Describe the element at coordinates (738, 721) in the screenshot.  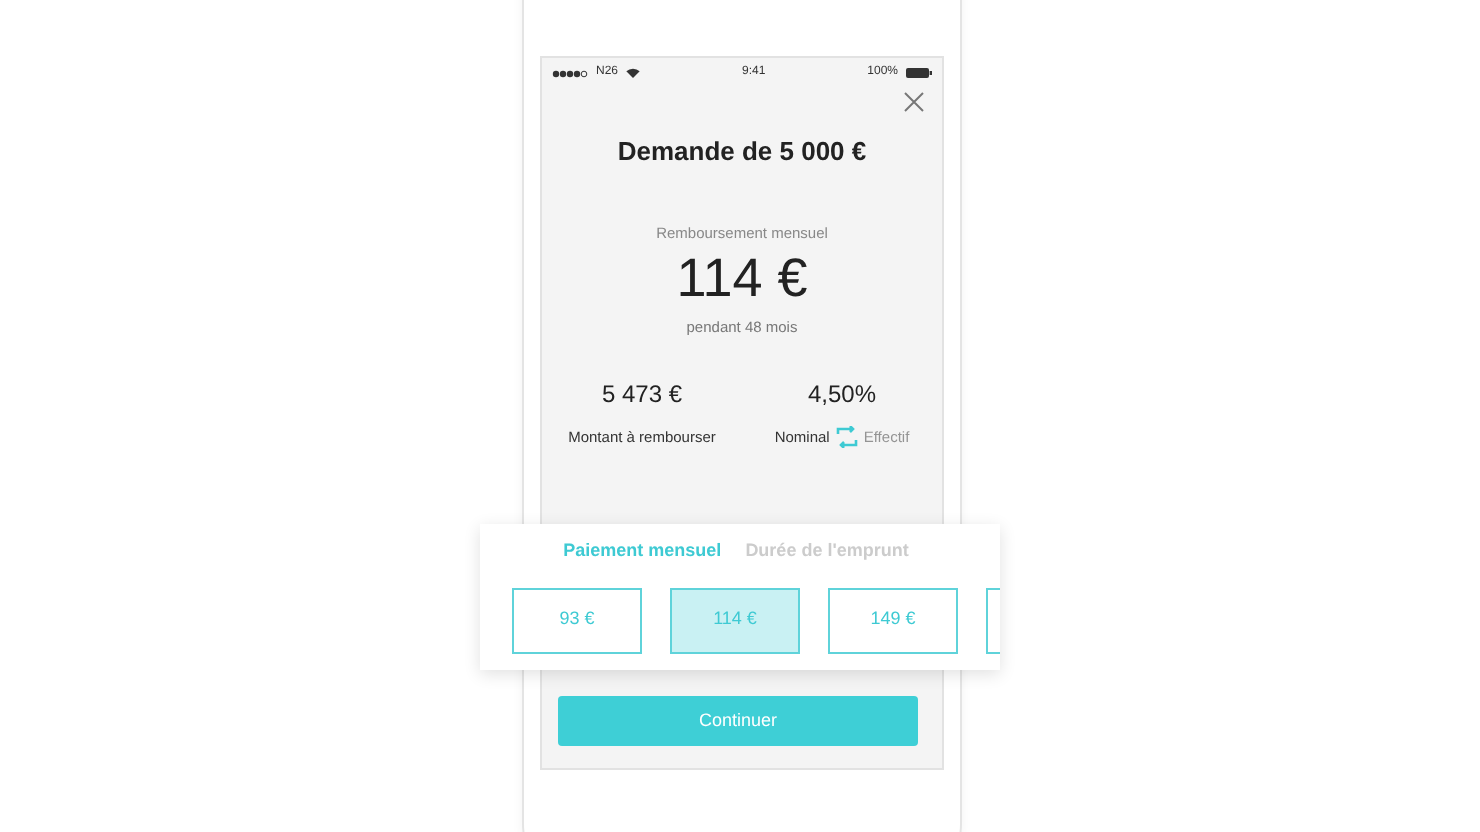
I see `continue-button: Continuer` at that location.